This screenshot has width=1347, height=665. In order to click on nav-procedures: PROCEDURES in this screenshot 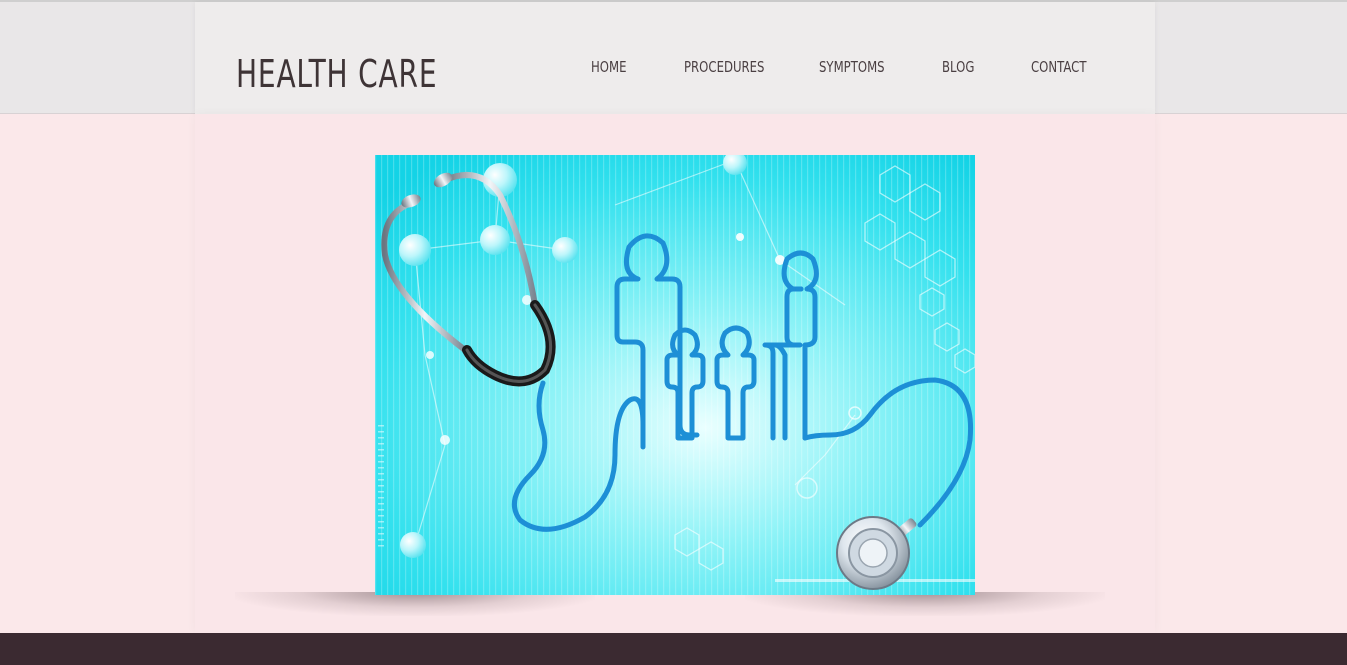, I will do `click(724, 67)`.